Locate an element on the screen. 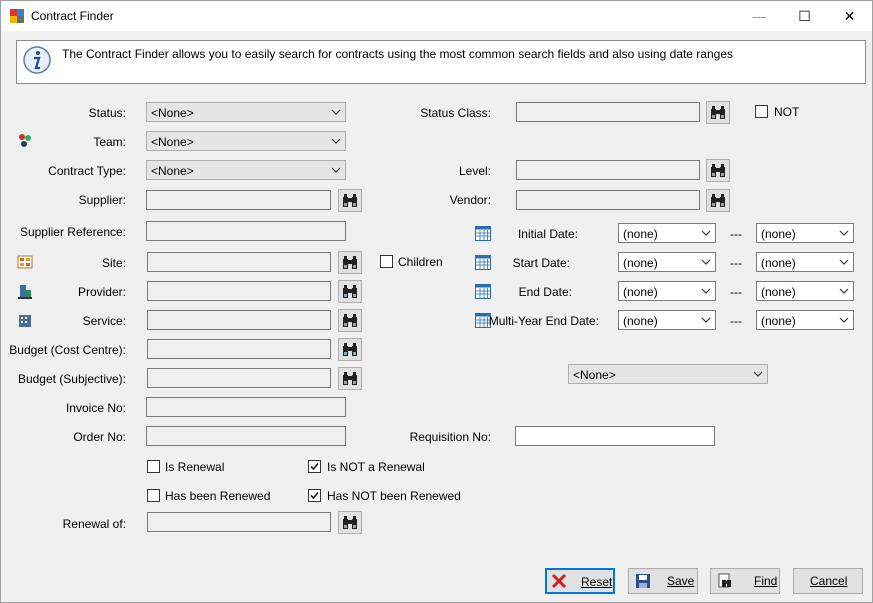 The image size is (873, 603). contract-type-combo: <None> is located at coordinates (246, 170).